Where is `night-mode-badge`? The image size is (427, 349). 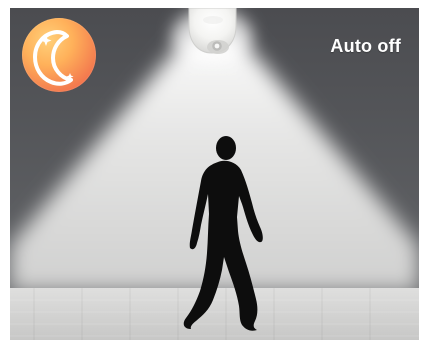 night-mode-badge is located at coordinates (59, 55).